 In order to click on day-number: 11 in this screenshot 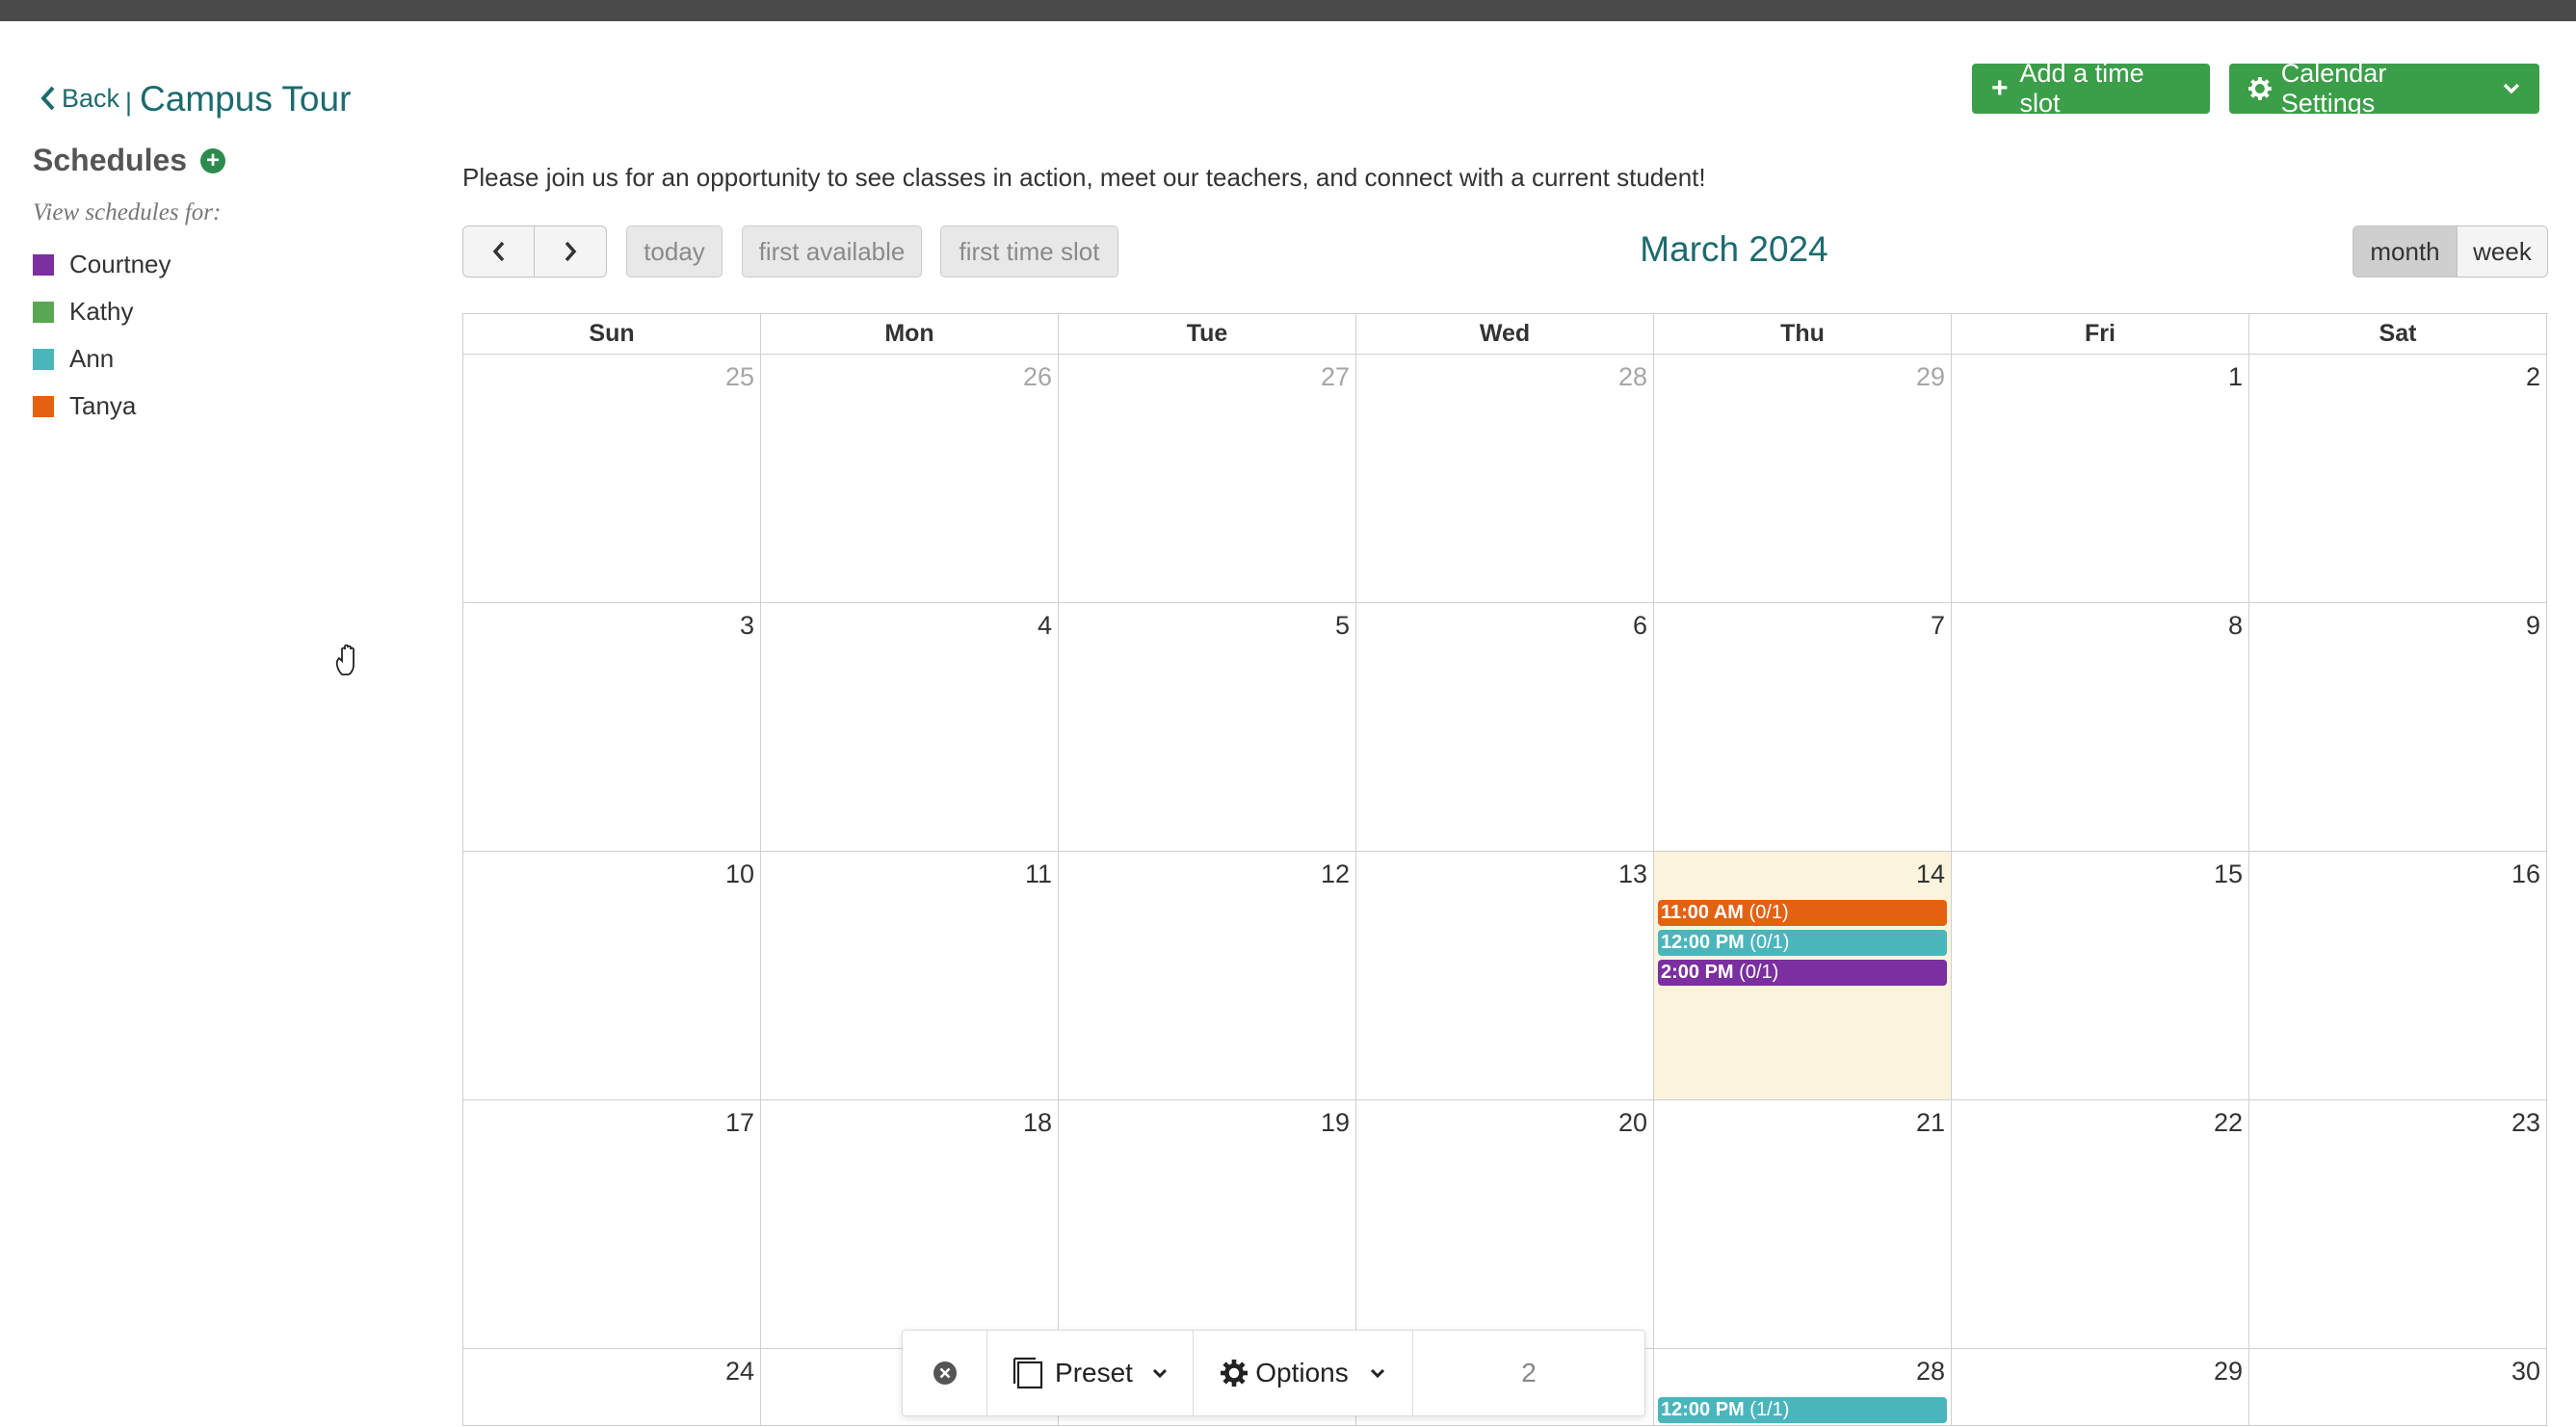, I will do `click(1038, 873)`.